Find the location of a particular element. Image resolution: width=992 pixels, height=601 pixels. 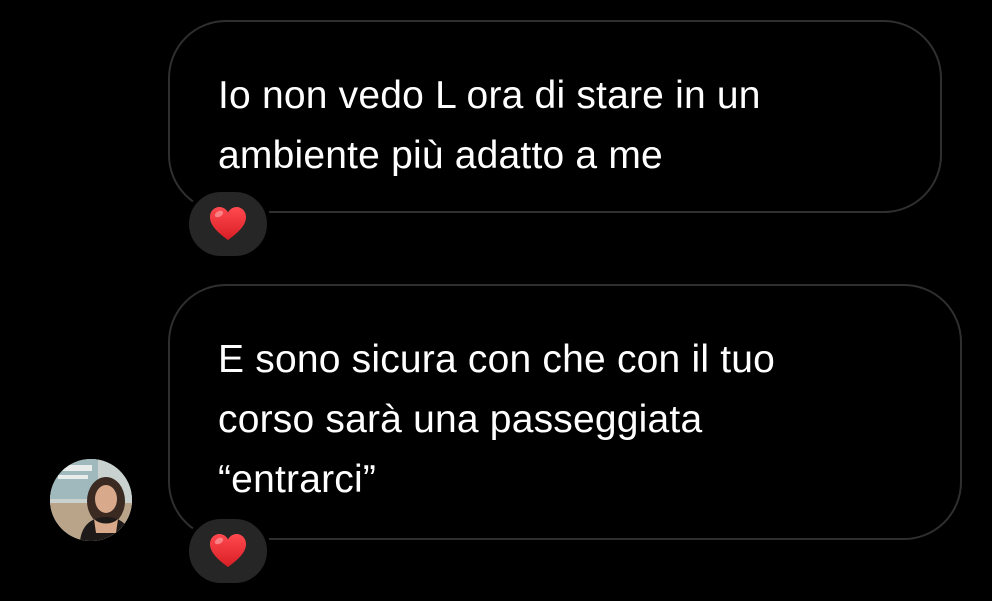

avatar is located at coordinates (91, 500).